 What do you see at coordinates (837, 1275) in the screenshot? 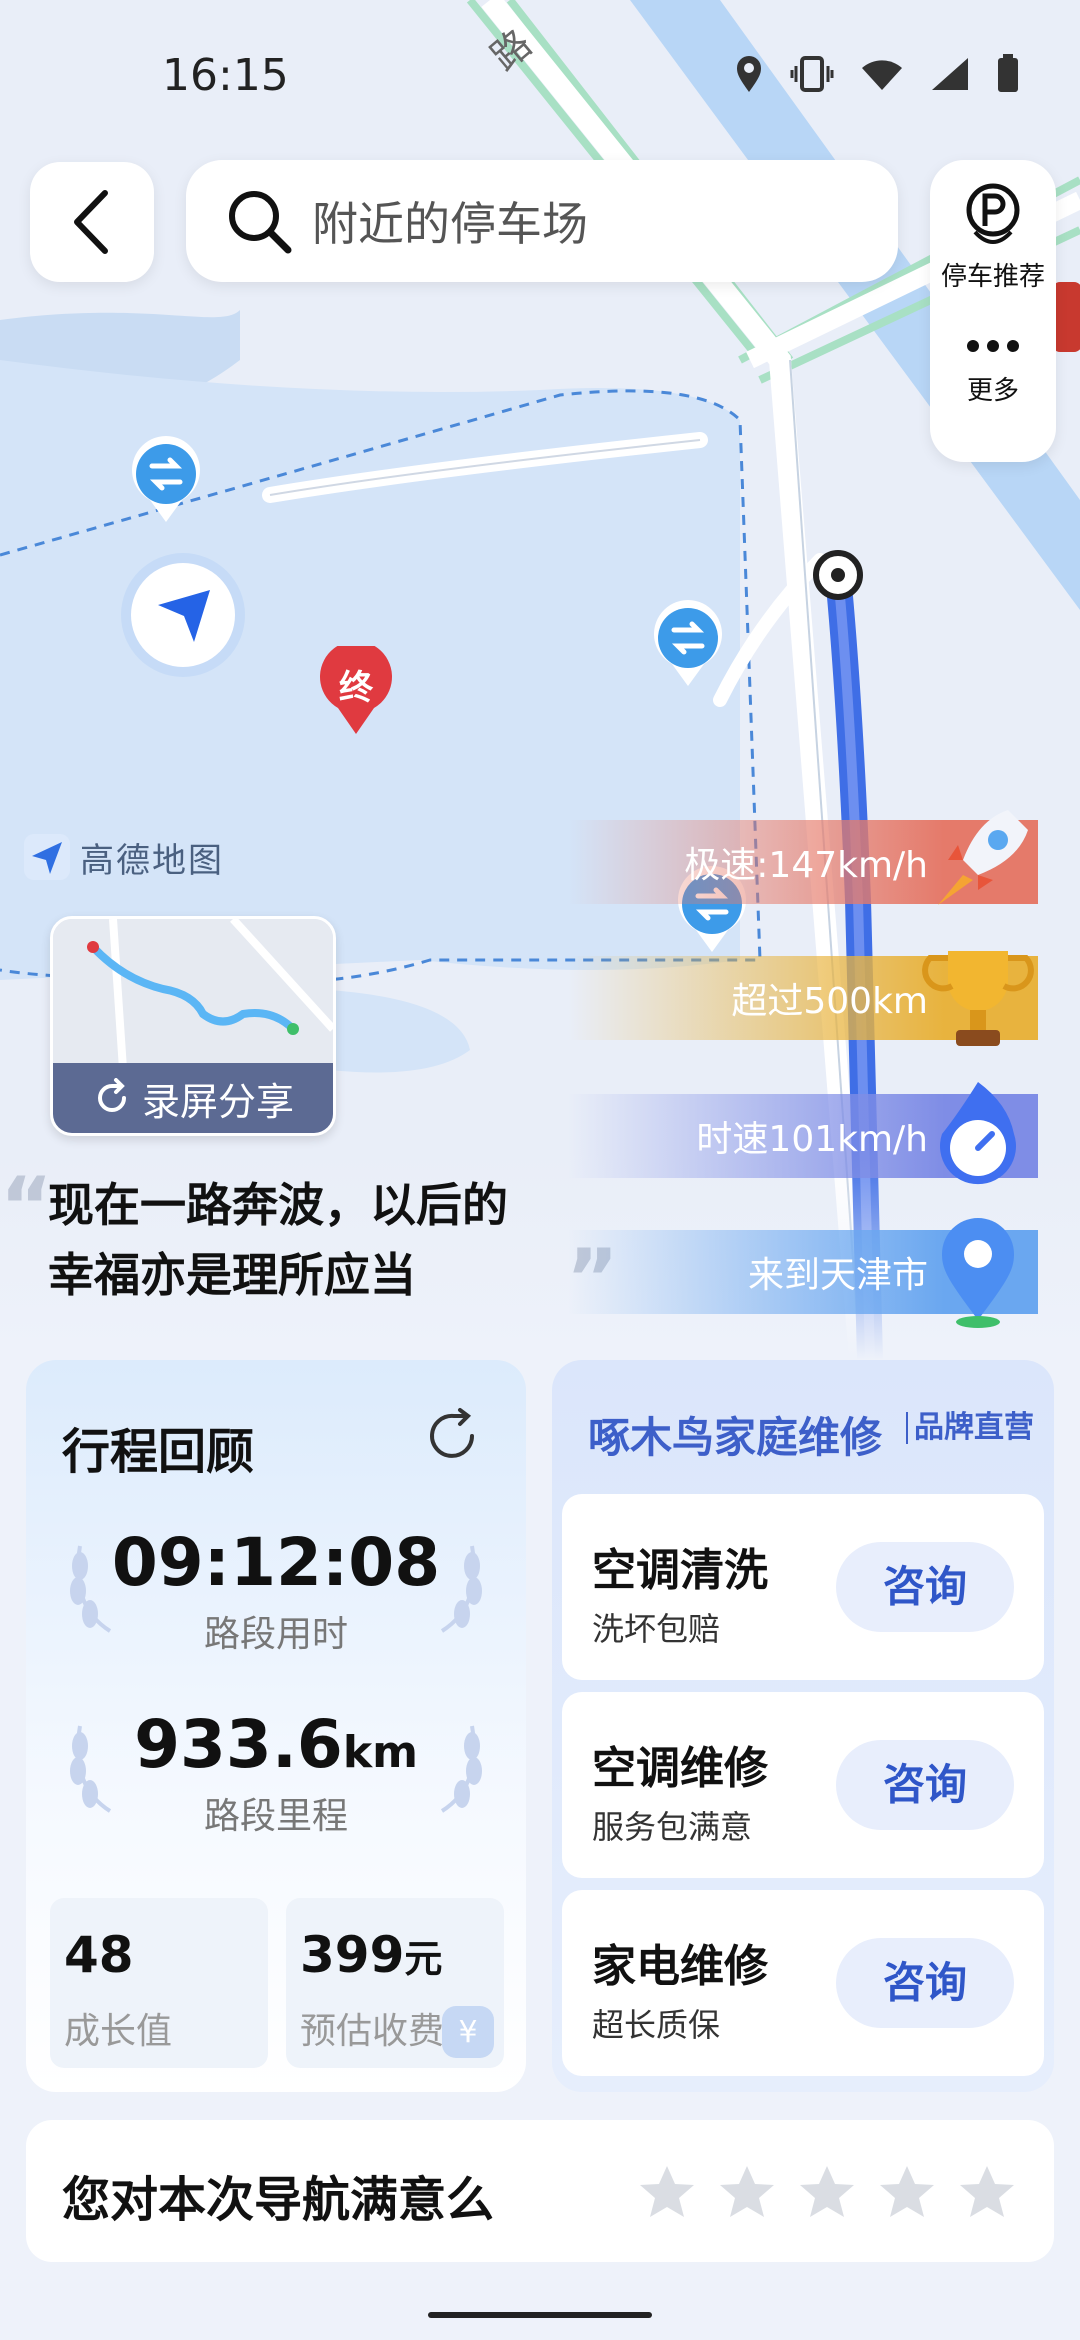
I see `achievement-text: 来到天津市` at bounding box center [837, 1275].